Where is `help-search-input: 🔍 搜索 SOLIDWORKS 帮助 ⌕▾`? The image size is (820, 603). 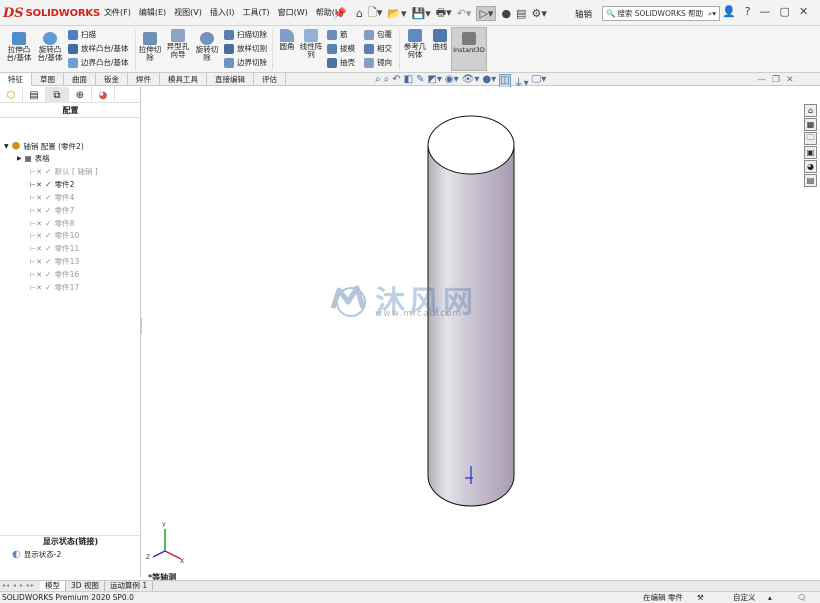 help-search-input: 🔍 搜索 SOLIDWORKS 帮助 ⌕▾ is located at coordinates (661, 13).